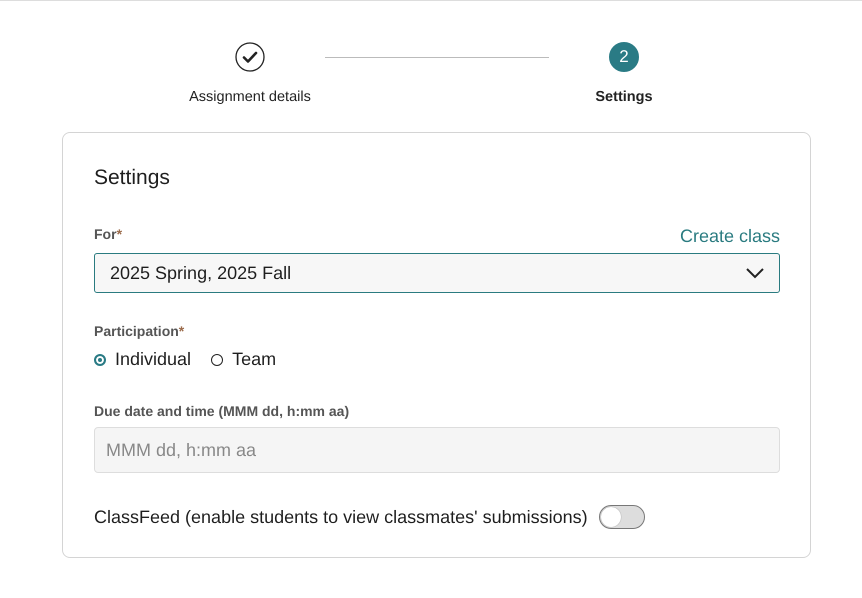 The height and width of the screenshot is (598, 862). Describe the element at coordinates (437, 273) in the screenshot. I see `class-dropdown: 2025 Spring, 2025 Fall` at that location.